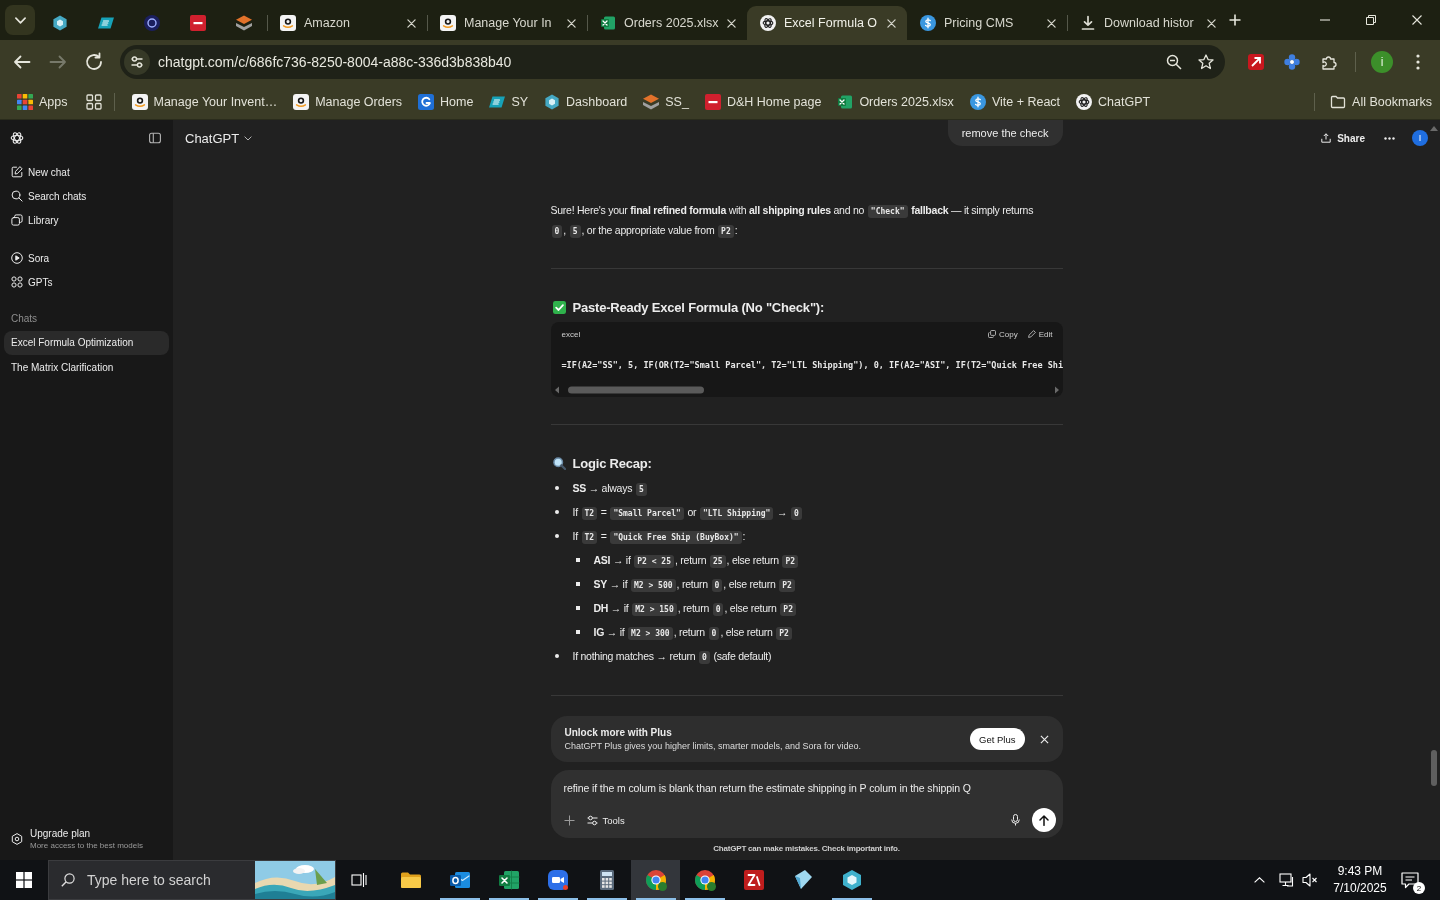 Image resolution: width=1440 pixels, height=900 pixels. What do you see at coordinates (1259, 880) in the screenshot?
I see `chevron-up-icon` at bounding box center [1259, 880].